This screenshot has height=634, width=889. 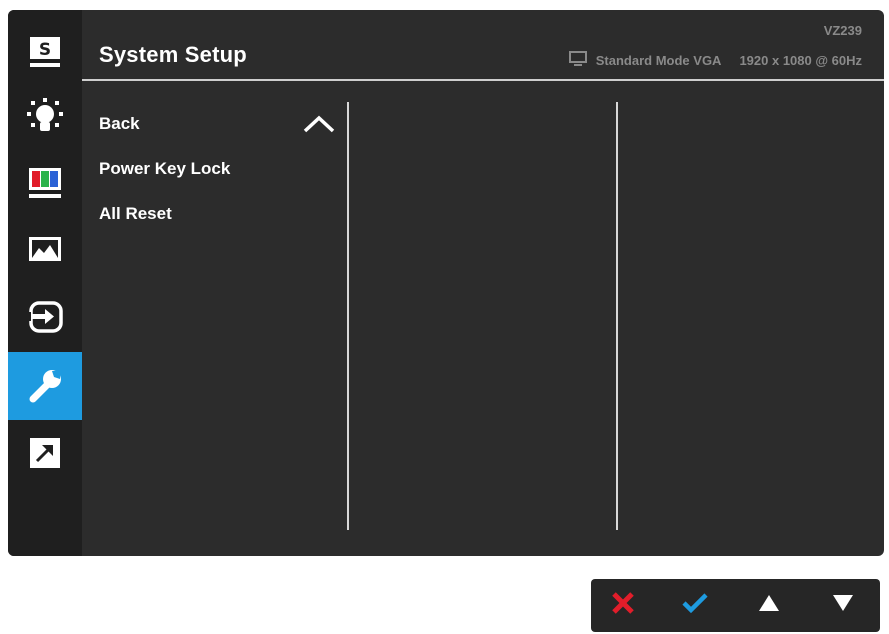 I want to click on brightness-icon, so click(x=45, y=117).